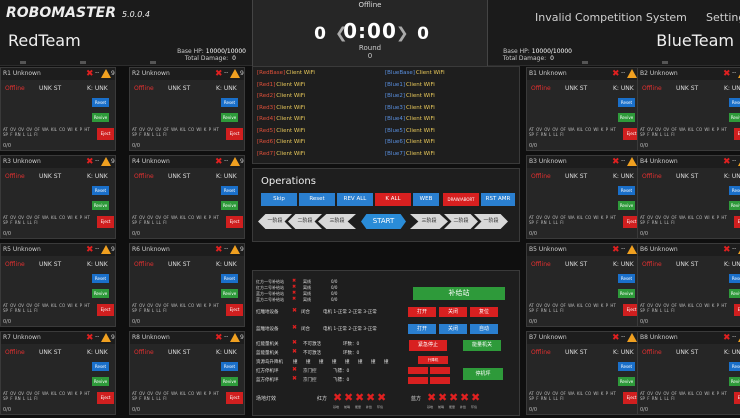 This screenshot has height=418, width=740. What do you see at coordinates (351, 353) in the screenshot?
I see `blue-mech-hits: 环数：0` at bounding box center [351, 353].